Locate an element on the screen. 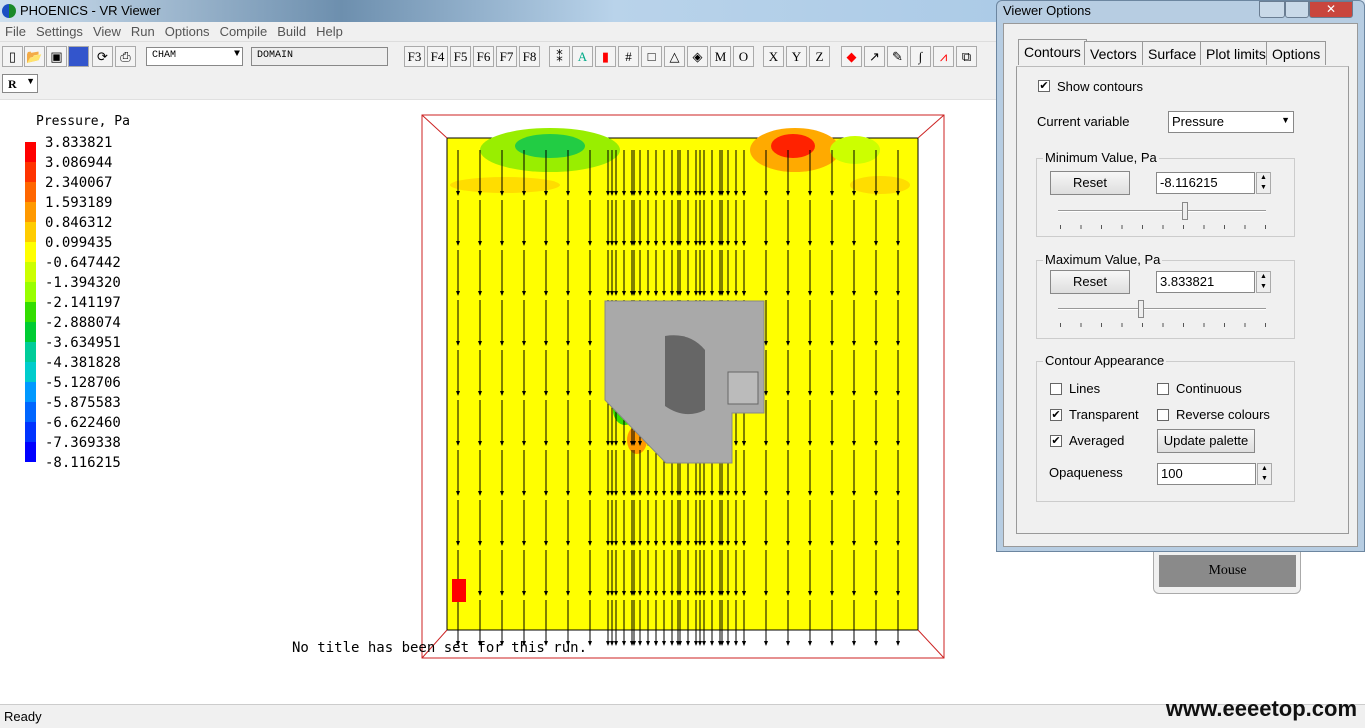 The height and width of the screenshot is (728, 1365). averaged-label: Averaged is located at coordinates (1097, 440).